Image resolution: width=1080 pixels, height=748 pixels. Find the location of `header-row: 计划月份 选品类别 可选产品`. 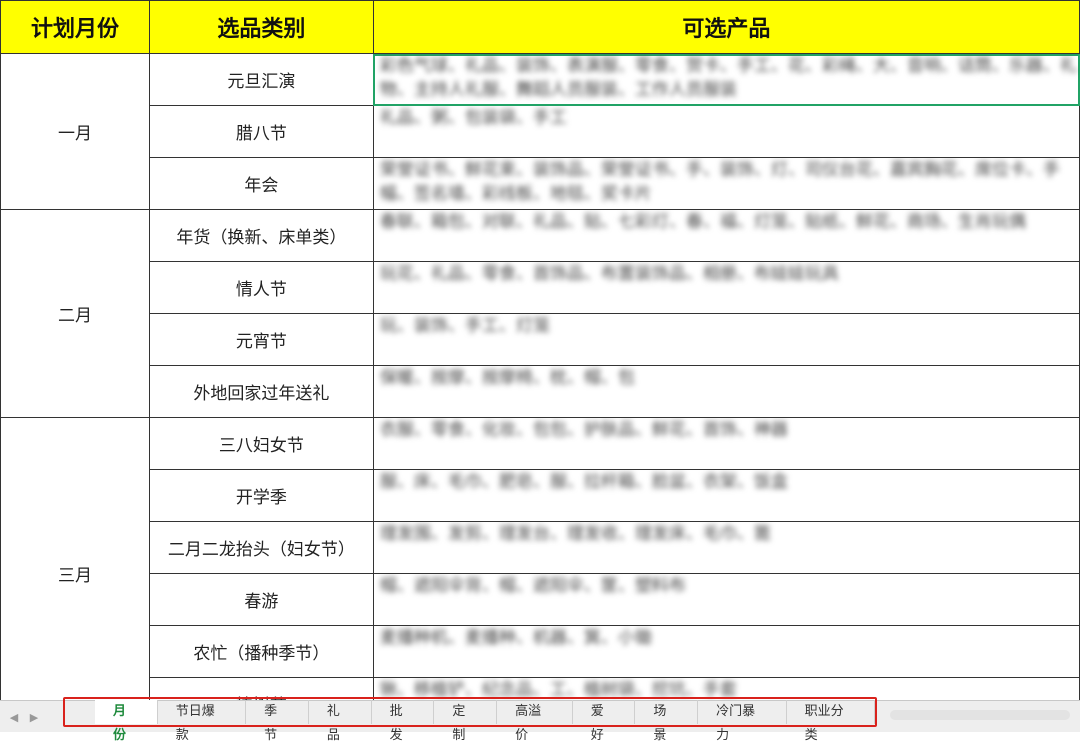

header-row: 计划月份 选品类别 可选产品 is located at coordinates (540, 27).